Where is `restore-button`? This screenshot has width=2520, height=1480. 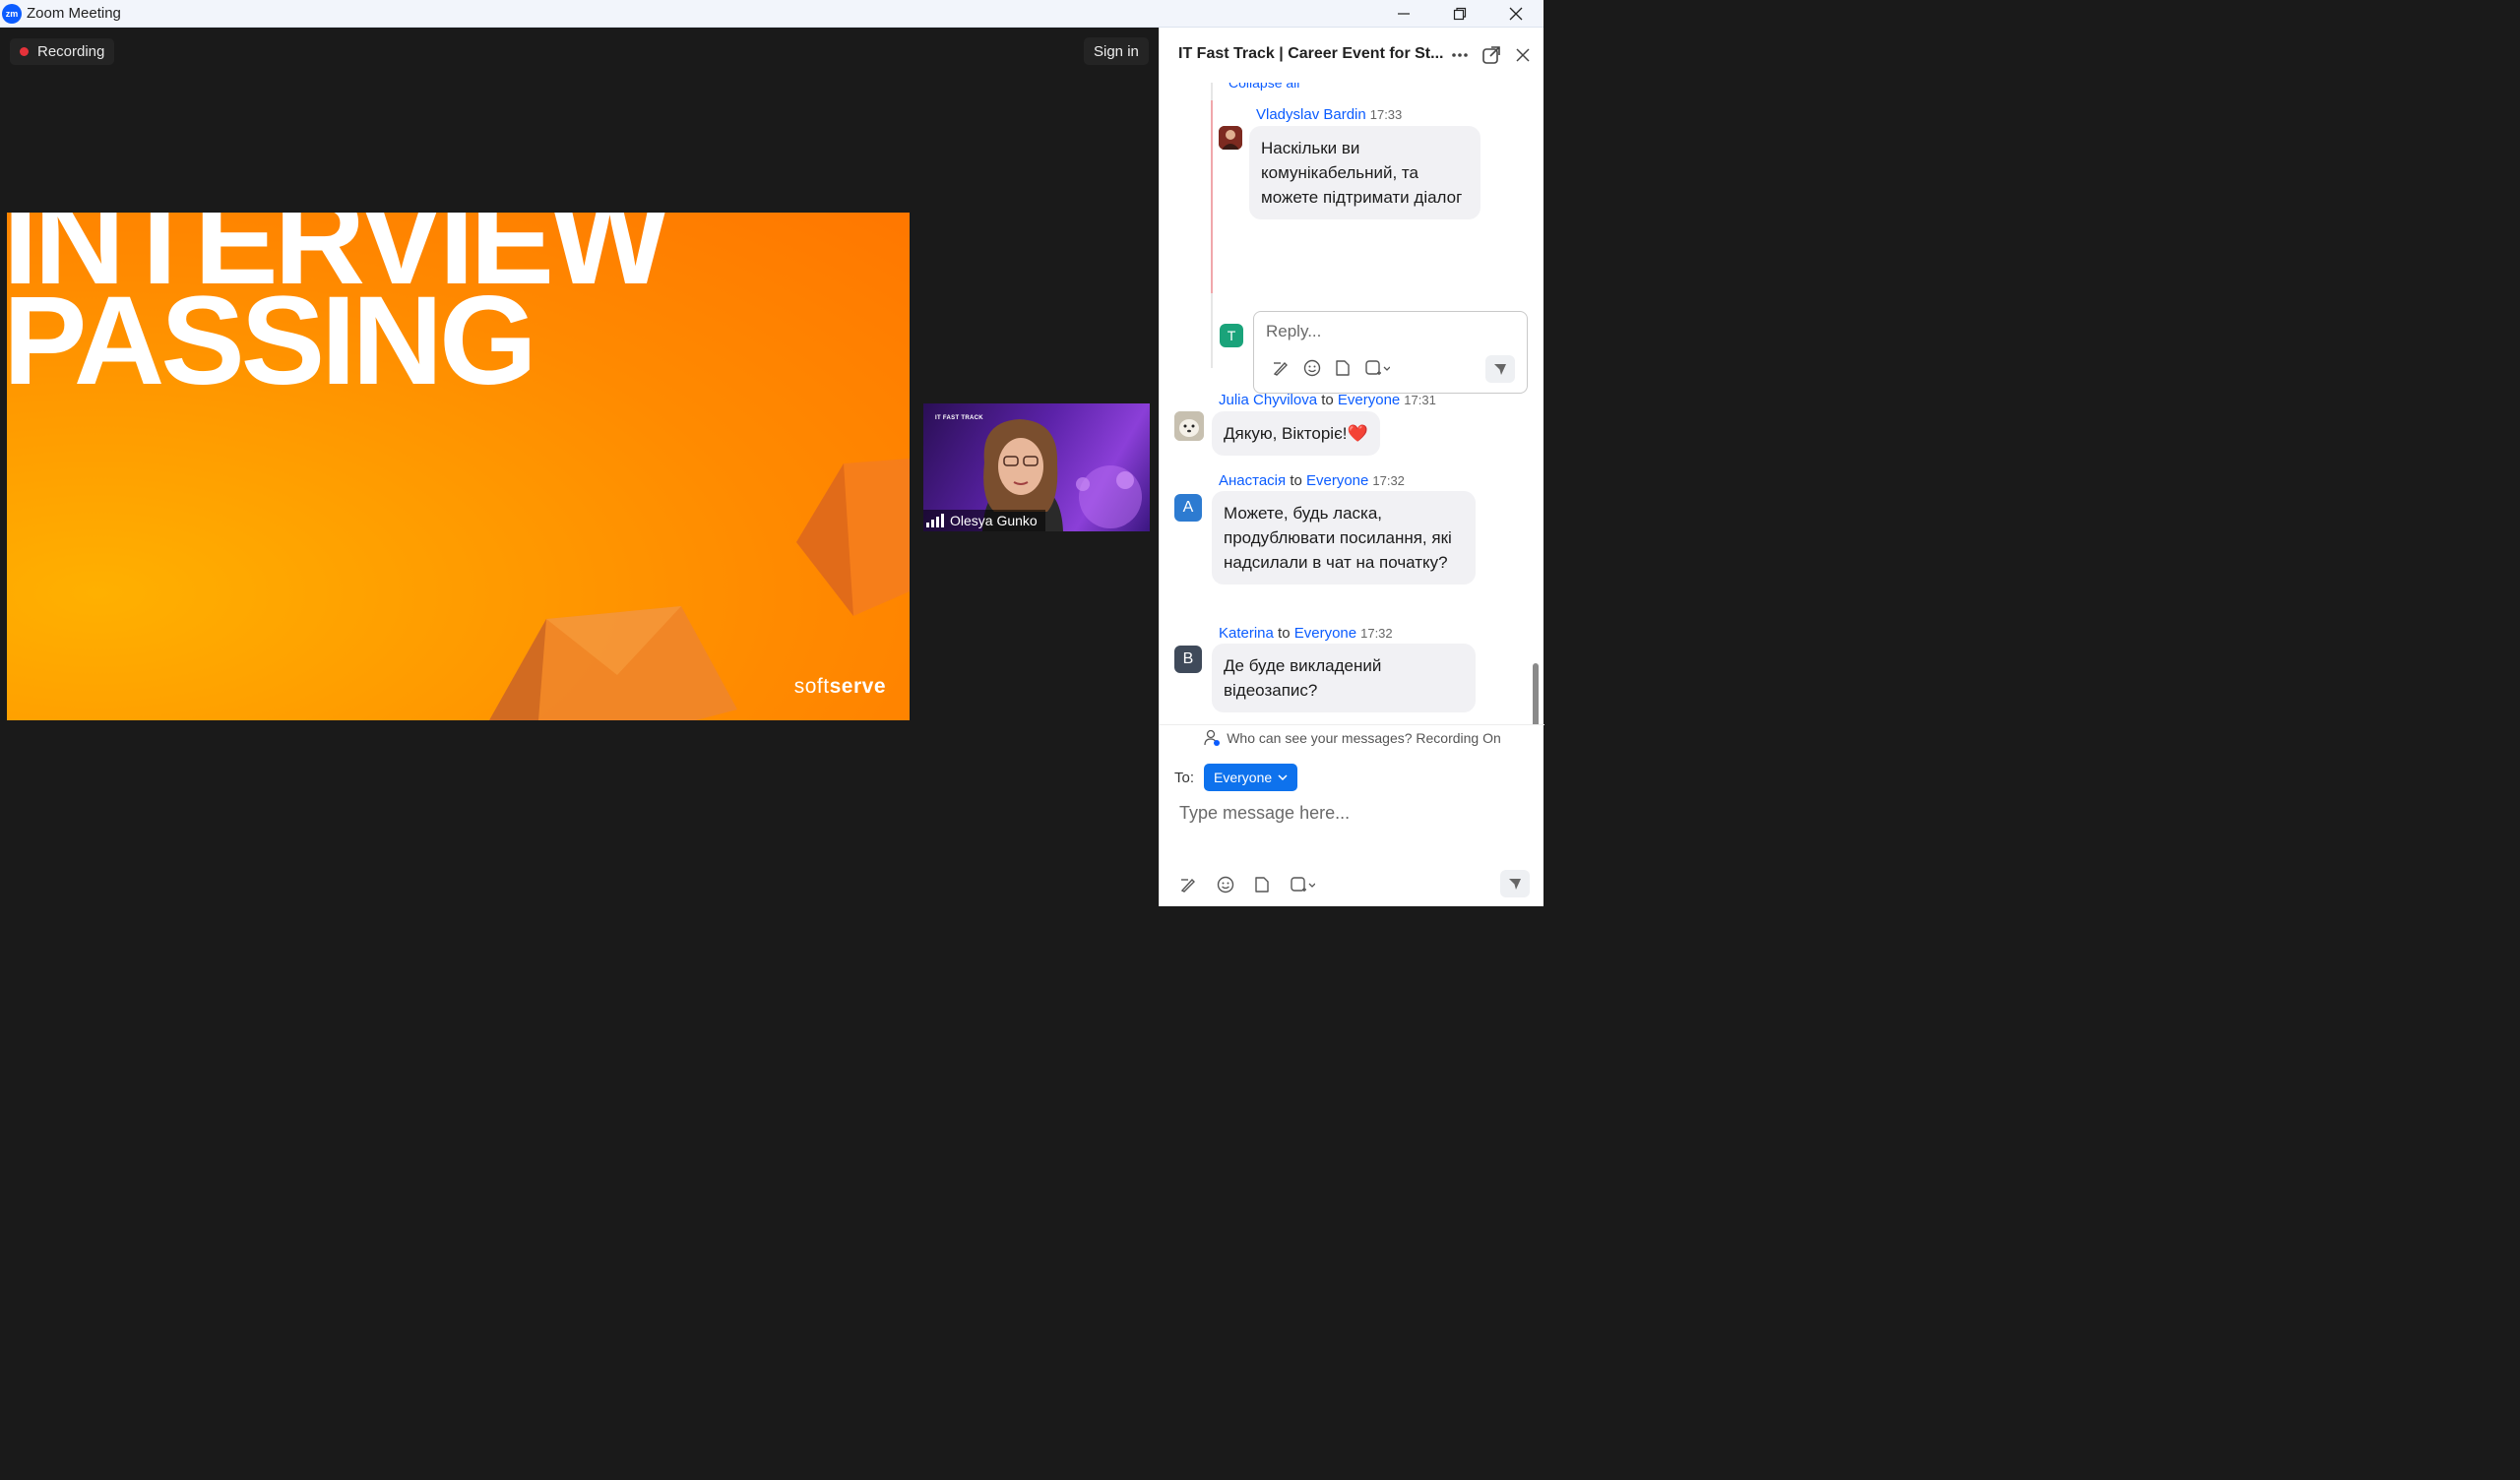
restore-button is located at coordinates (1459, 14).